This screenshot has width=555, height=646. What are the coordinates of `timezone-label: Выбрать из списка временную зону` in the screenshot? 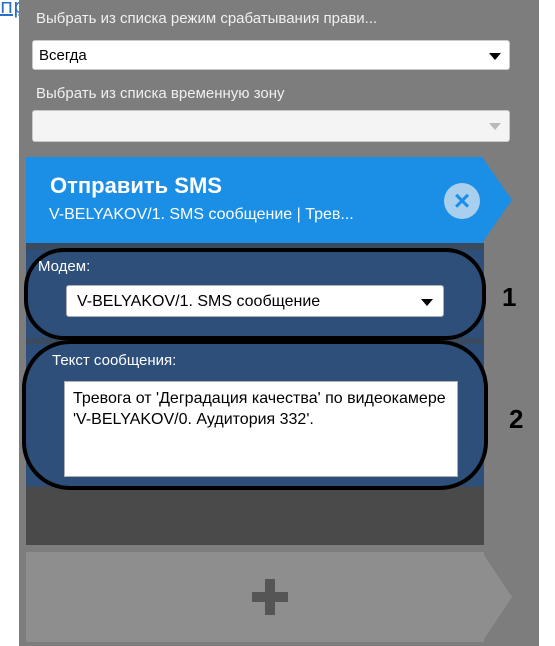 It's located at (160, 93).